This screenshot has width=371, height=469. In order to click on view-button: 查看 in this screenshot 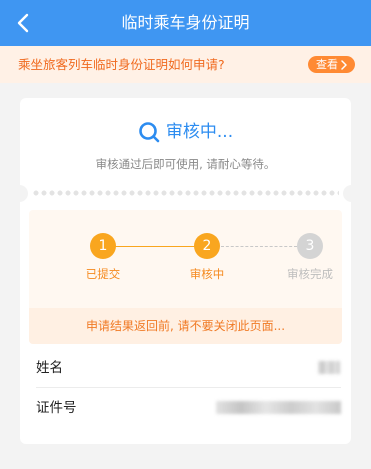, I will do `click(331, 64)`.